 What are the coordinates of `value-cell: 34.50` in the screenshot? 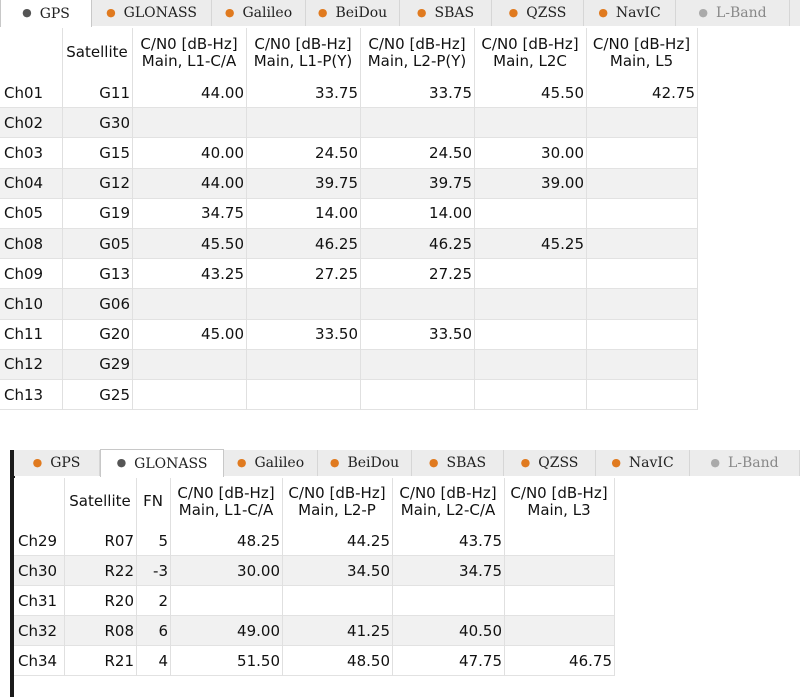 It's located at (368, 570).